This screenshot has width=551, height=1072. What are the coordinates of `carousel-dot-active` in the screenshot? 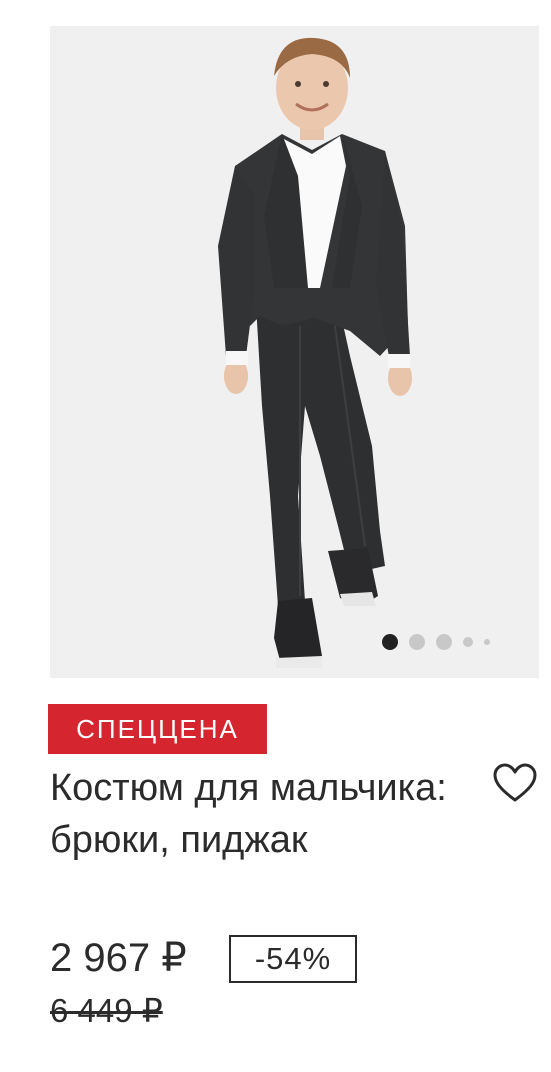 It's located at (390, 642).